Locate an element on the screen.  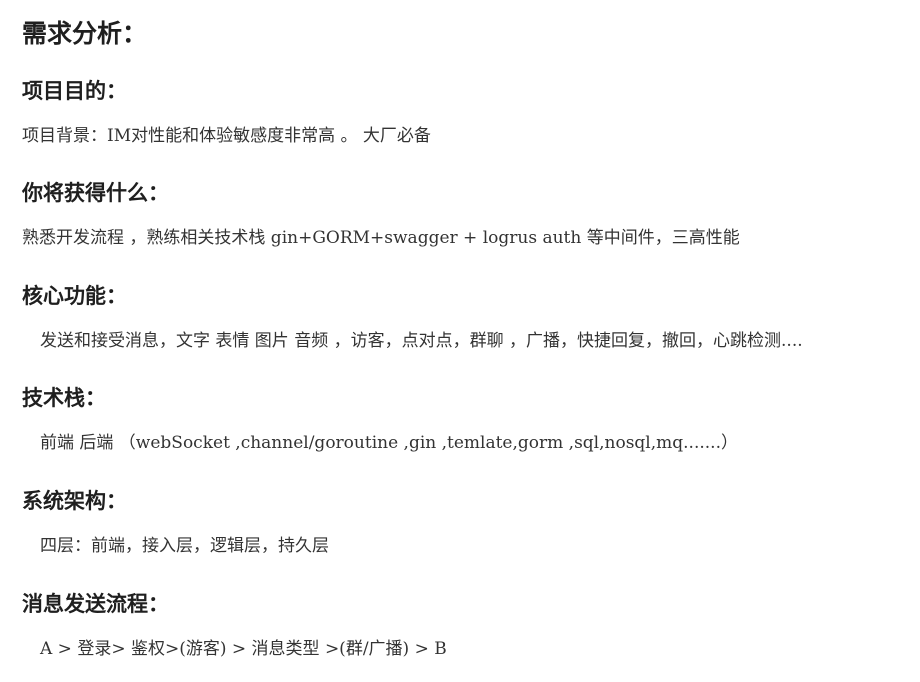
section-heading-tech-stack: 技术栈： is located at coordinates (64, 398).